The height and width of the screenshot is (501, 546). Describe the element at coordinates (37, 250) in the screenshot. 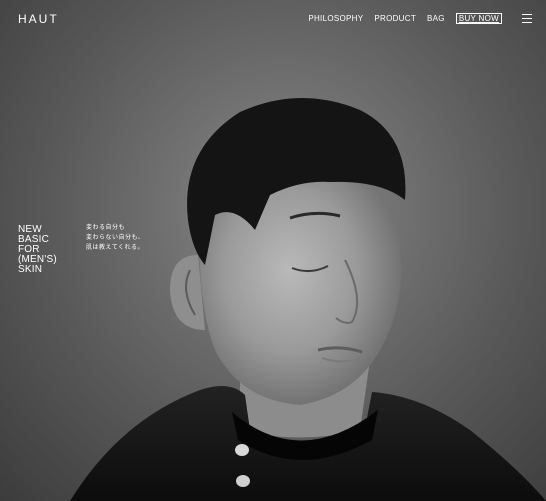

I see `hero-tagline: NEW BASIC FOR (MEN'S) SKIN` at that location.